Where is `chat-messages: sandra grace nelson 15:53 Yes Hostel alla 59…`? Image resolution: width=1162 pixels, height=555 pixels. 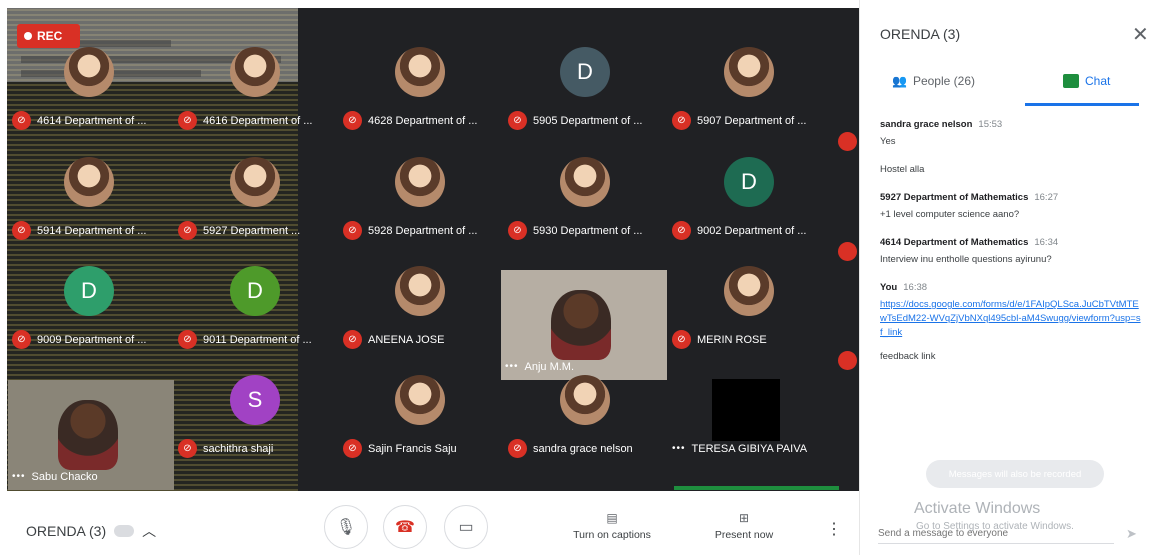
chat-messages: sandra grace nelson 15:53 Yes Hostel alla 59… is located at coordinates (1011, 241).